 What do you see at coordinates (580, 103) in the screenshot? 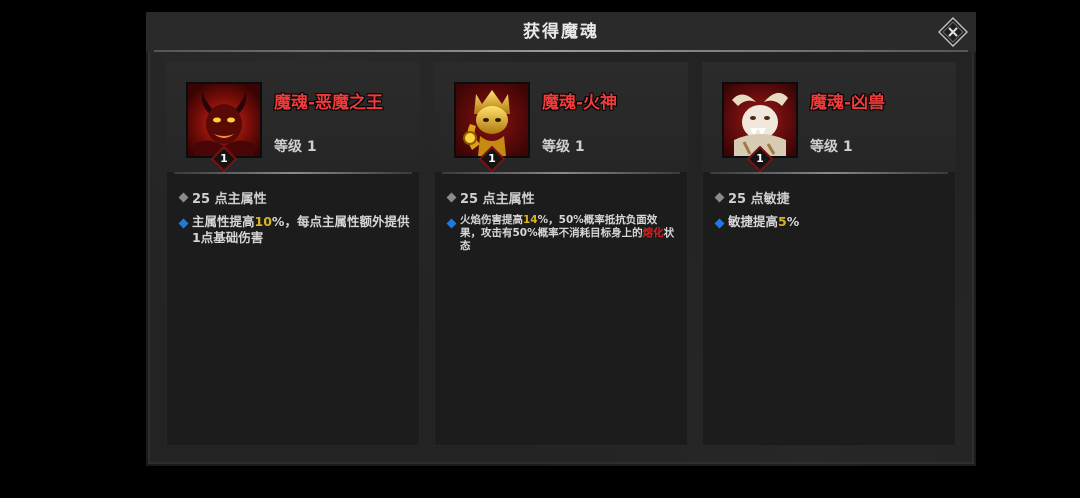
I see `soul-name: 魔魂-火神` at bounding box center [580, 103].